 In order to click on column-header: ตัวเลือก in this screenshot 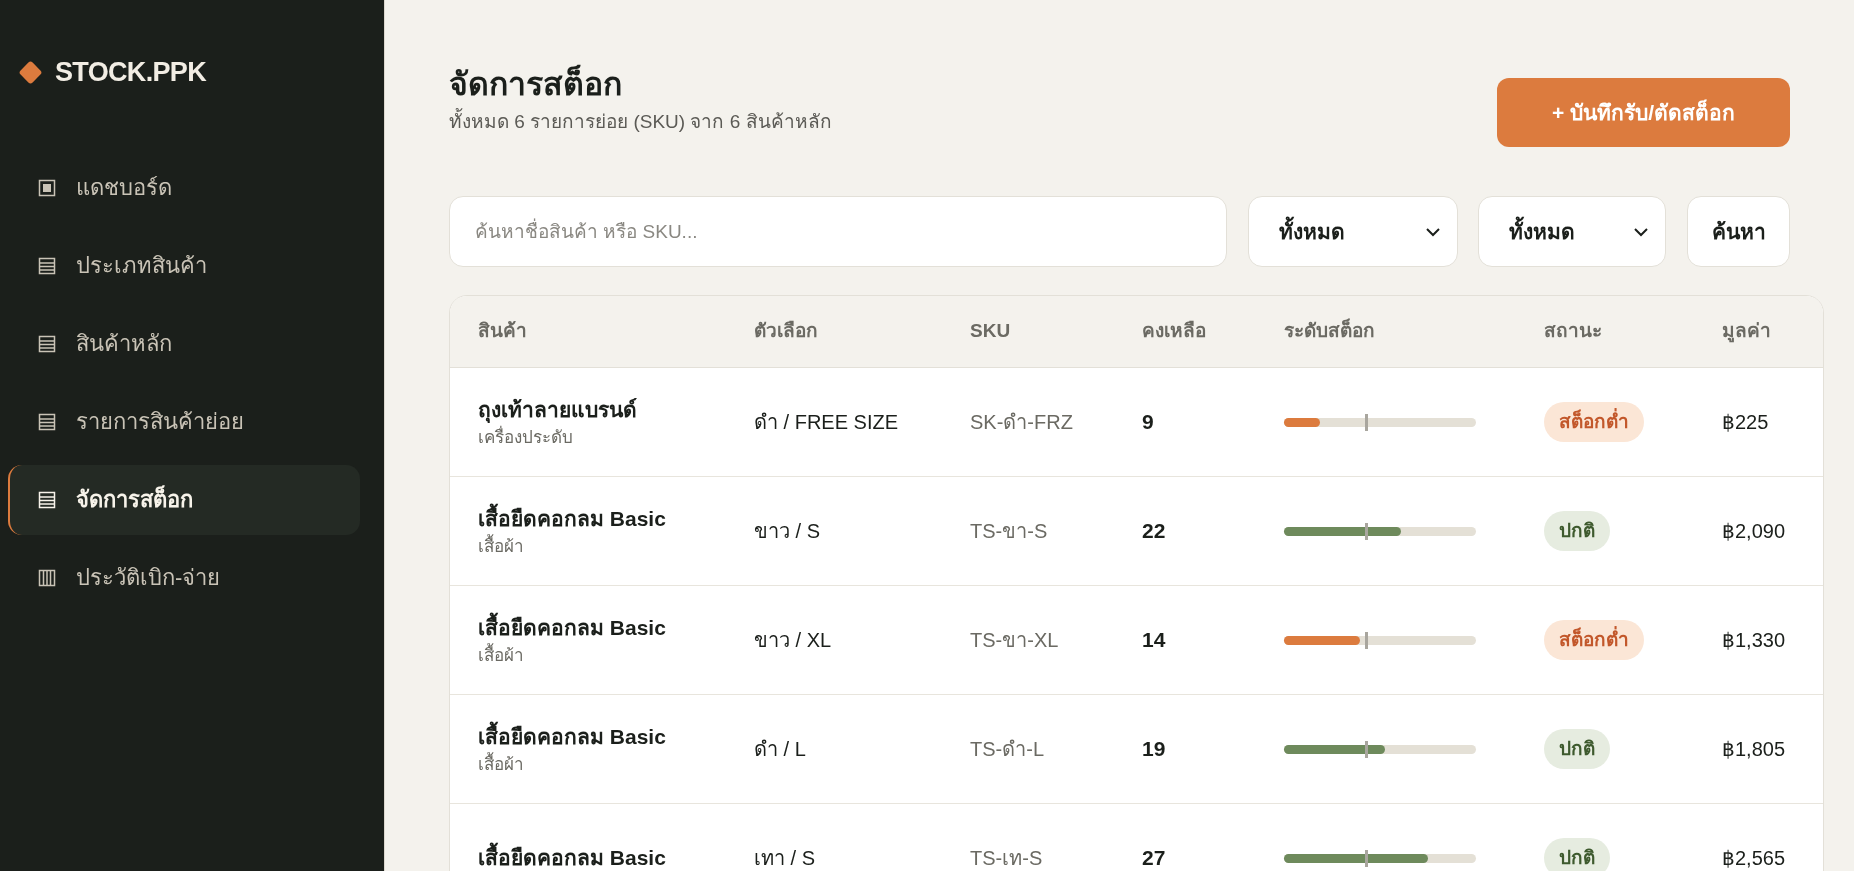, I will do `click(786, 331)`.